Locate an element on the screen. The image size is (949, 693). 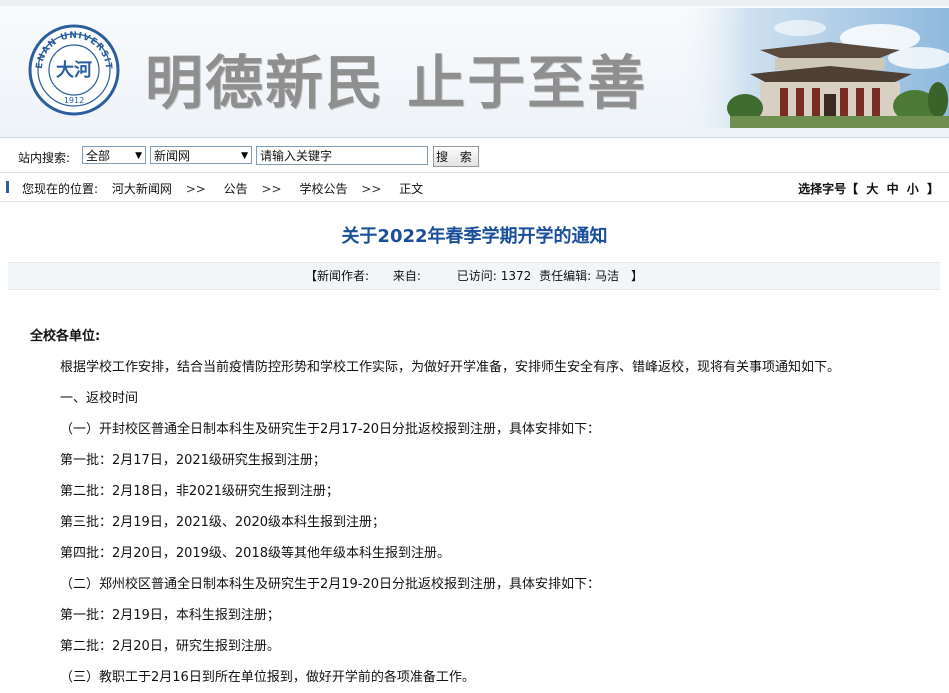
breadcrumb-item-news-site: 河大新闻网 is located at coordinates (142, 189).